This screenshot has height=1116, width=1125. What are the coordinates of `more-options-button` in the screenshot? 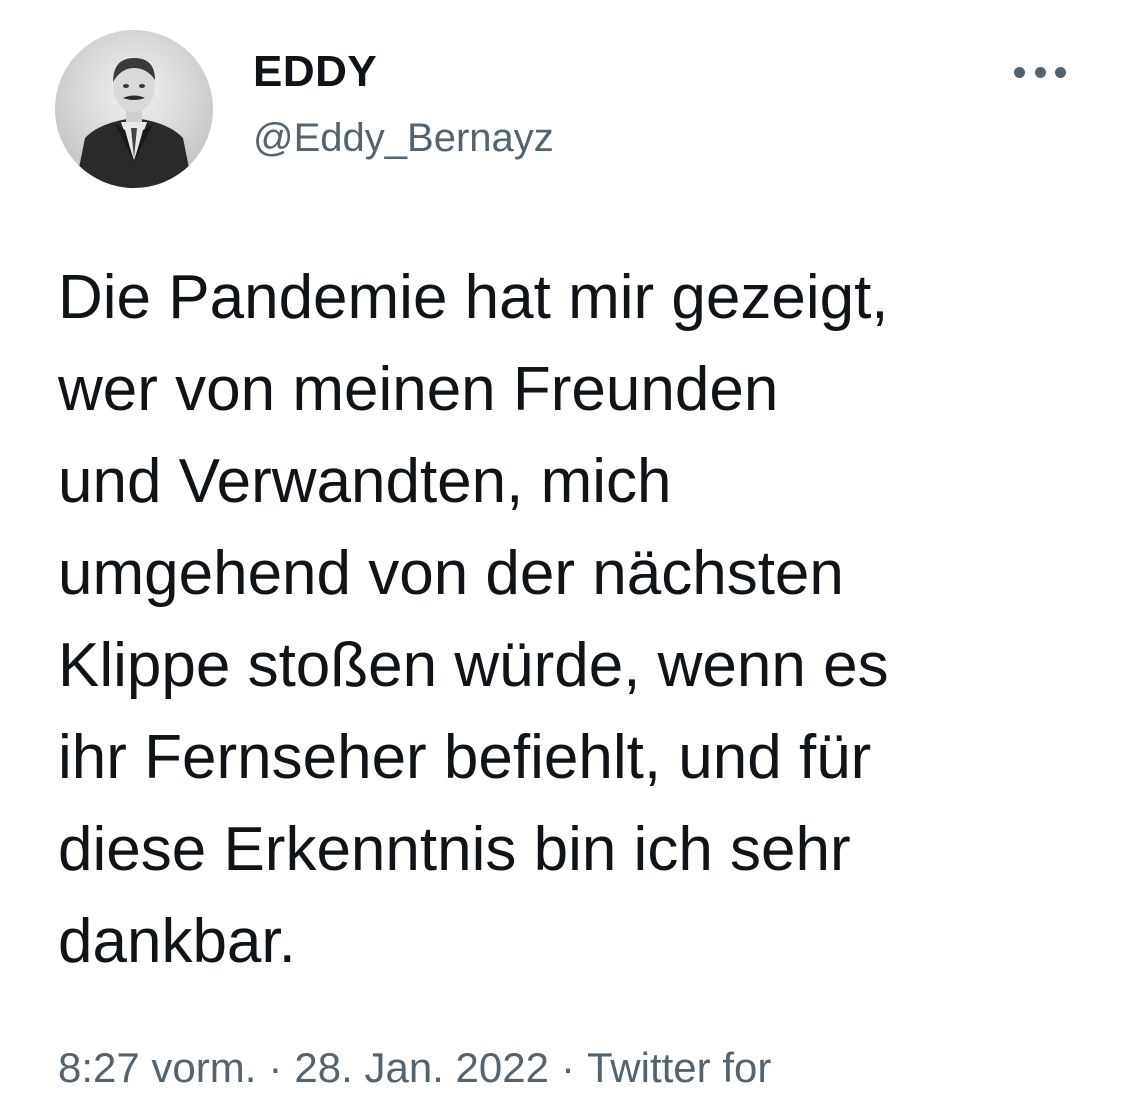 It's located at (1040, 72).